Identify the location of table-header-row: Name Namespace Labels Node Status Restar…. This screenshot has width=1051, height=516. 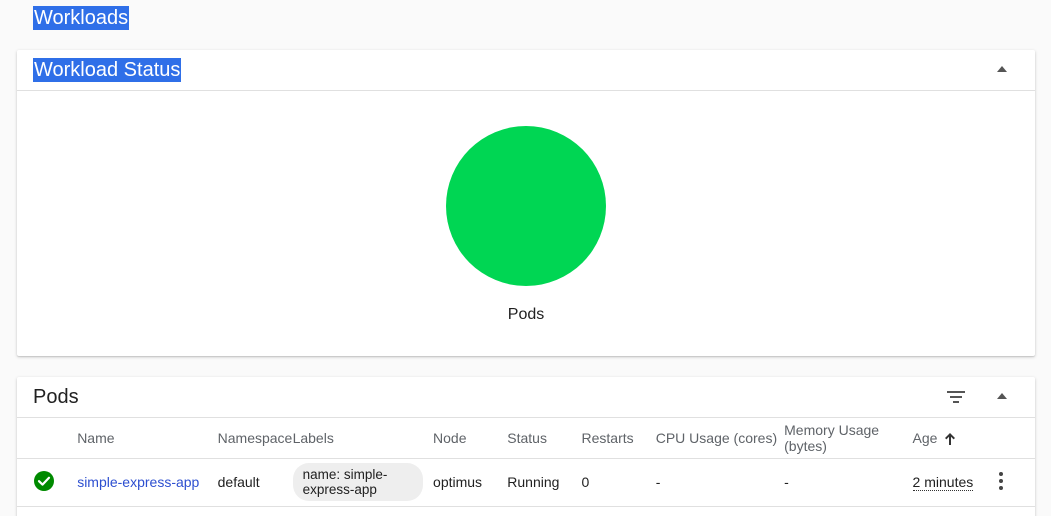
(526, 438).